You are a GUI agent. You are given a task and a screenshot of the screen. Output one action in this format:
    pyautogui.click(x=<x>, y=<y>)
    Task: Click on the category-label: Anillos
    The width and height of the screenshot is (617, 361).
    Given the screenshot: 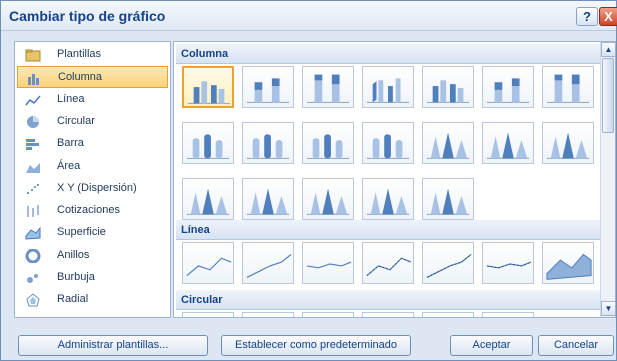 What is the action you would take?
    pyautogui.click(x=73, y=254)
    